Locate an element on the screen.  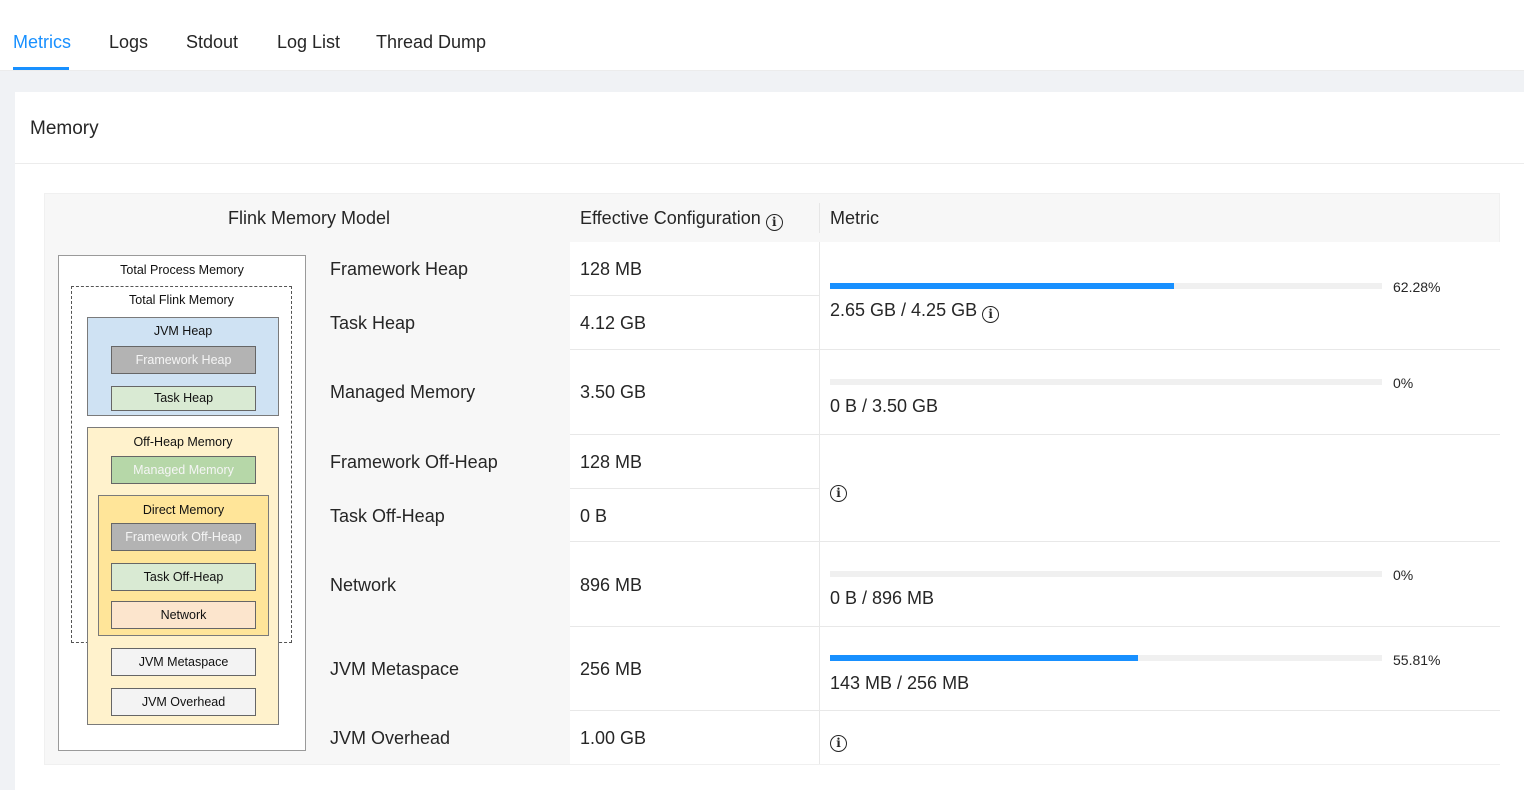
diagram-jvm-heap: JVM Heap is located at coordinates (183, 331).